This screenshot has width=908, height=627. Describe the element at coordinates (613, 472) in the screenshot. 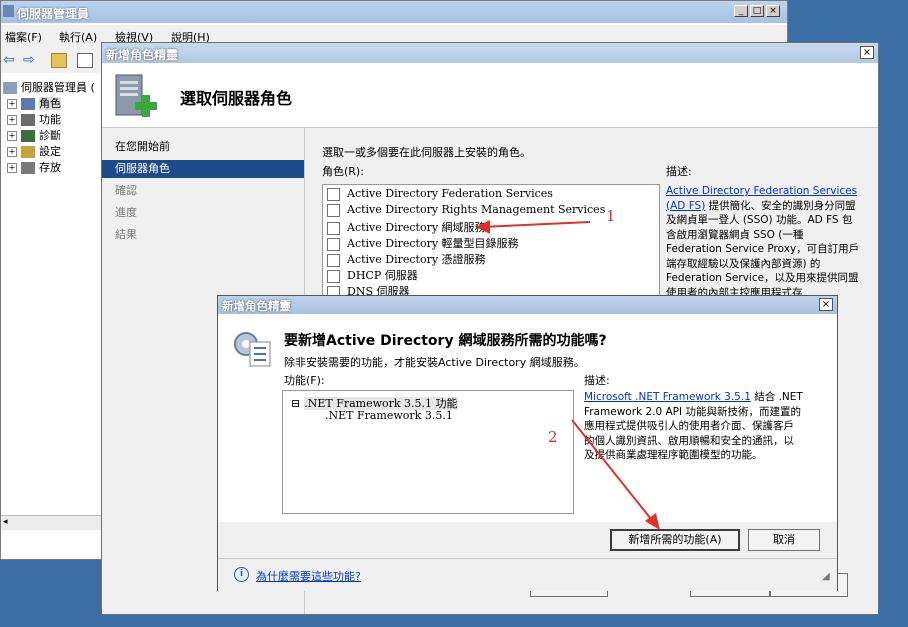

I see `arrow-2-line` at that location.